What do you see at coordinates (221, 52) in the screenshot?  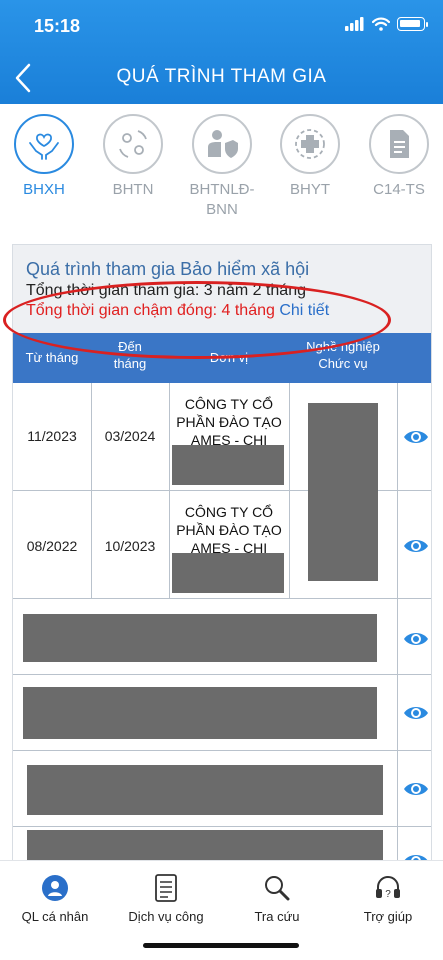 I see `app-header: 15:18 QUÁ TRÌNH THAM GIA` at bounding box center [221, 52].